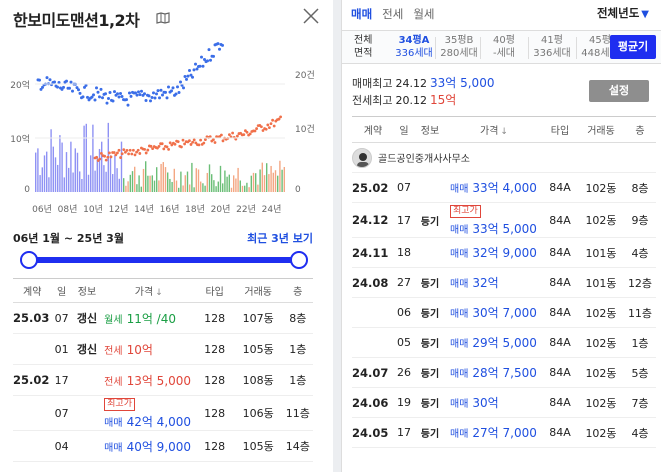 This screenshot has width=661, height=472. Describe the element at coordinates (633, 47) in the screenshot. I see `average-button: 평균기` at that location.